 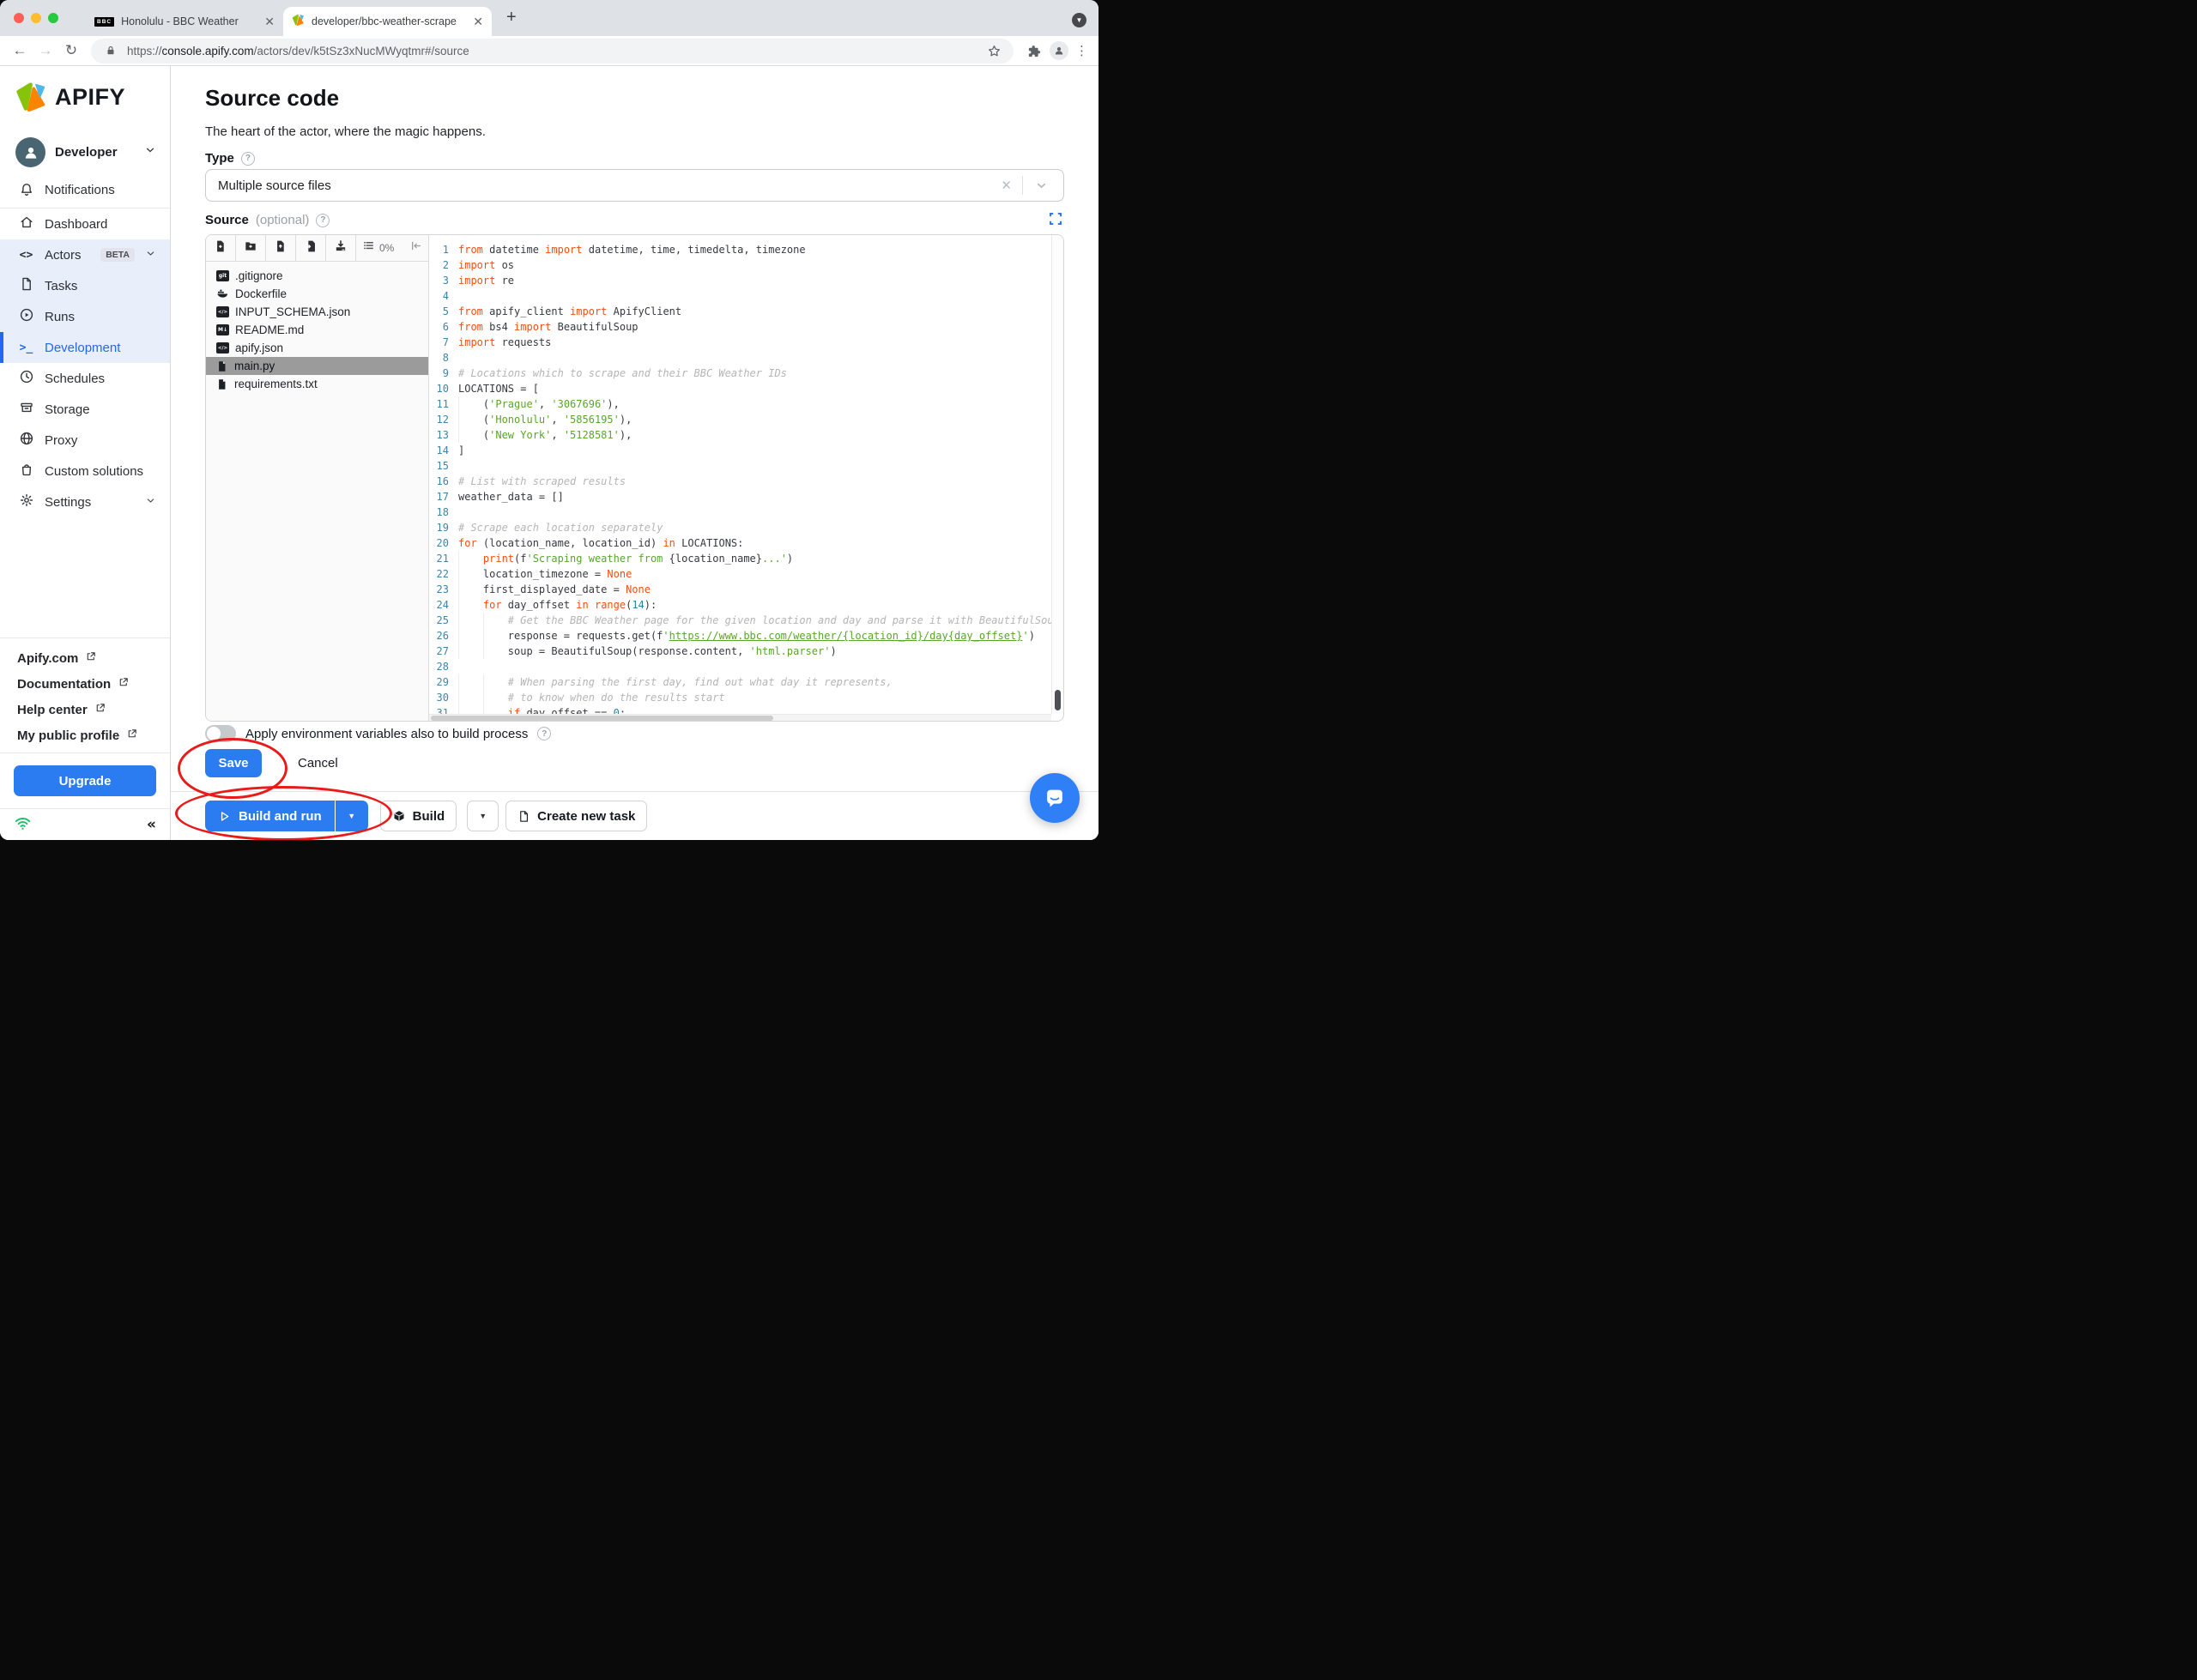 I want to click on zoom-control: 0%, so click(x=392, y=248).